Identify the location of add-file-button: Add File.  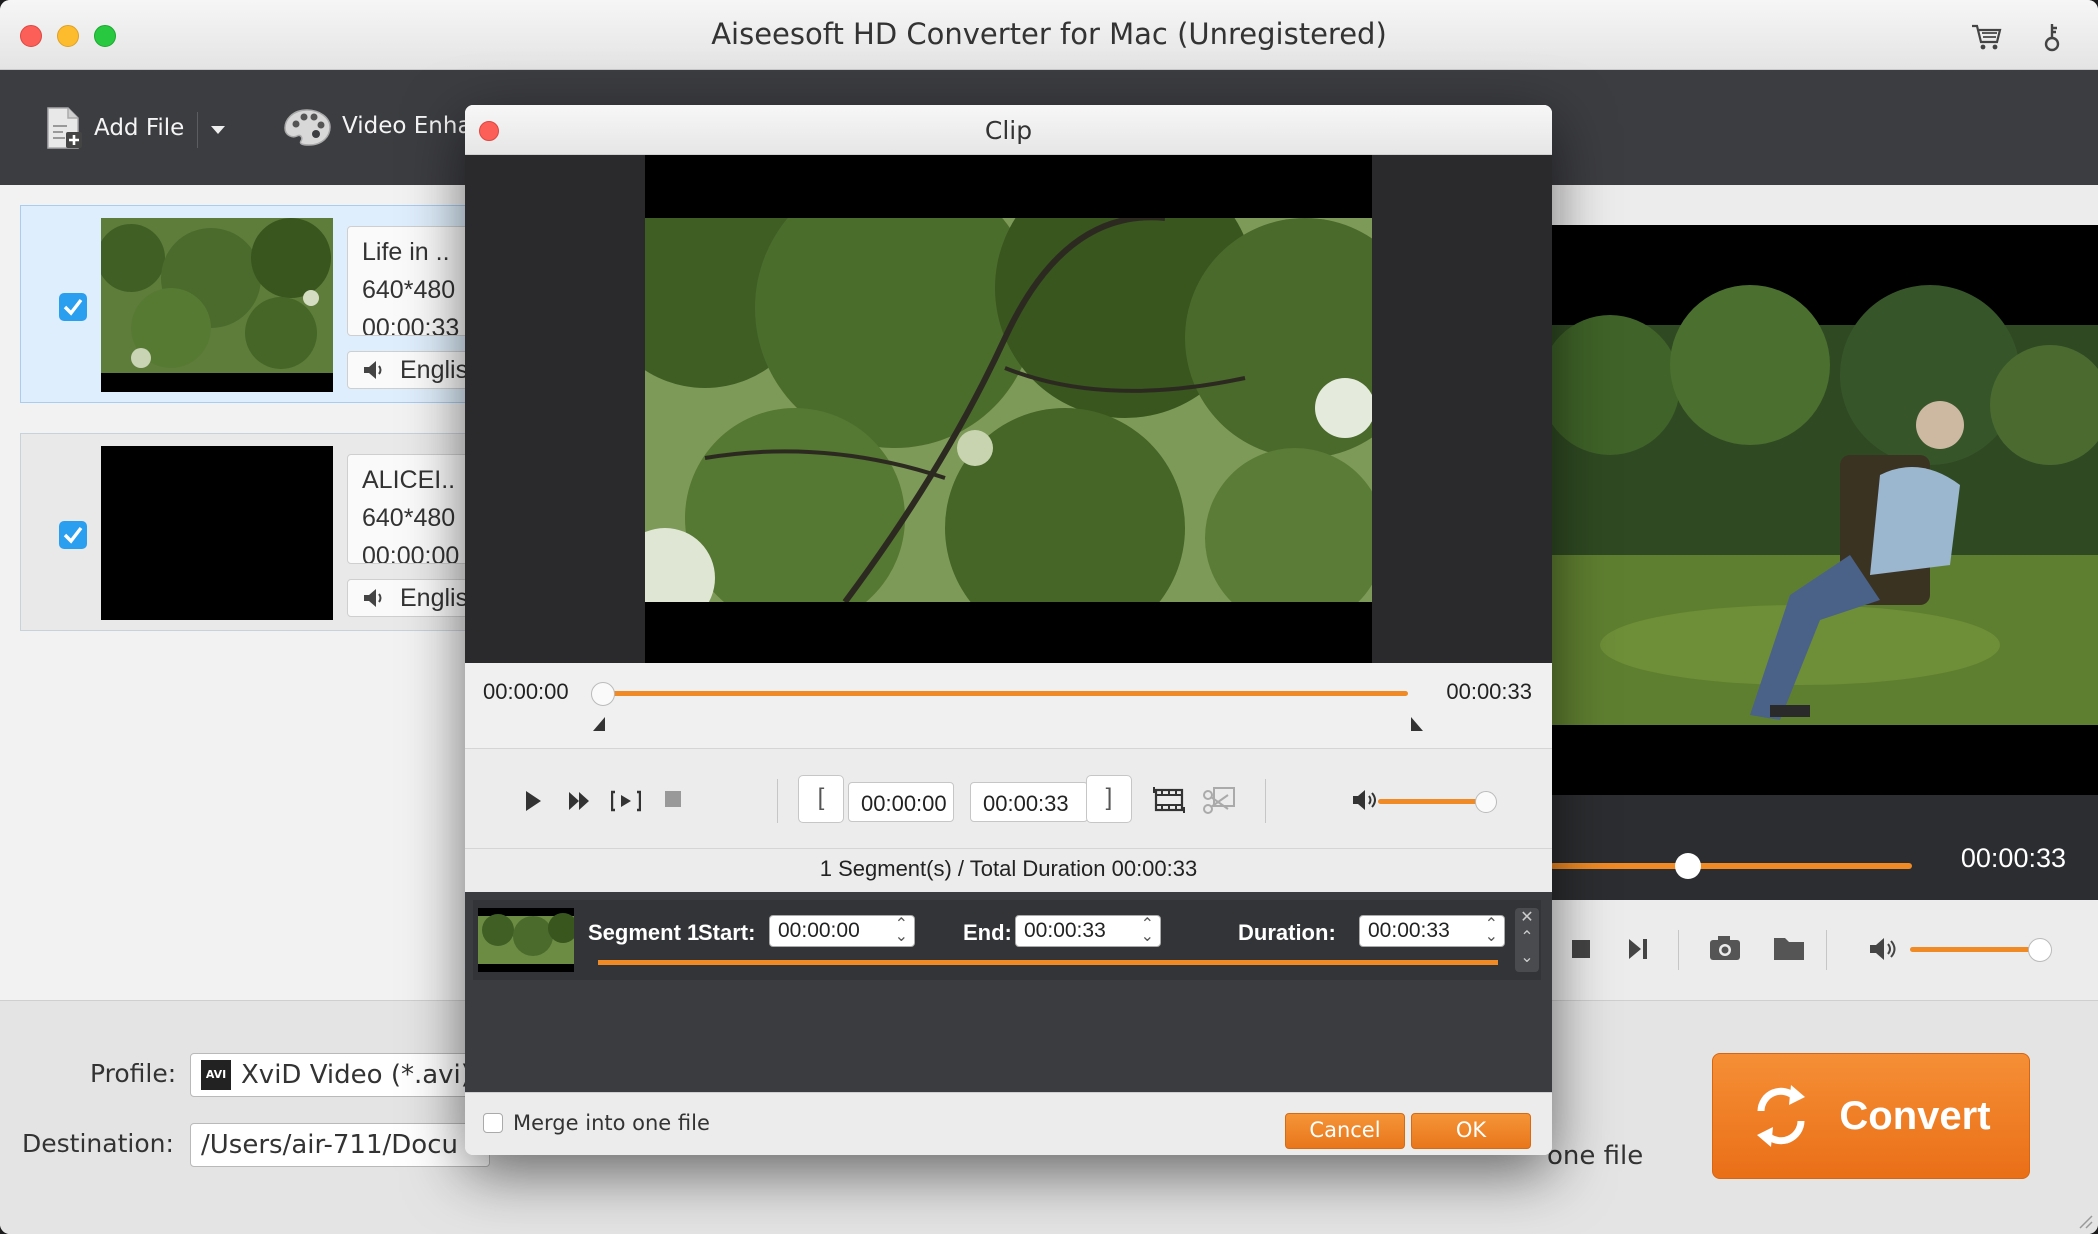
(114, 128).